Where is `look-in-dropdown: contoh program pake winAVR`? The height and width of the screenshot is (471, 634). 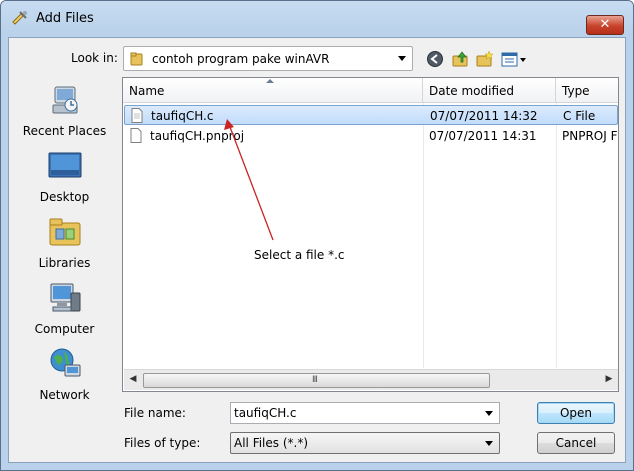 look-in-dropdown: contoh program pake winAVR is located at coordinates (268, 58).